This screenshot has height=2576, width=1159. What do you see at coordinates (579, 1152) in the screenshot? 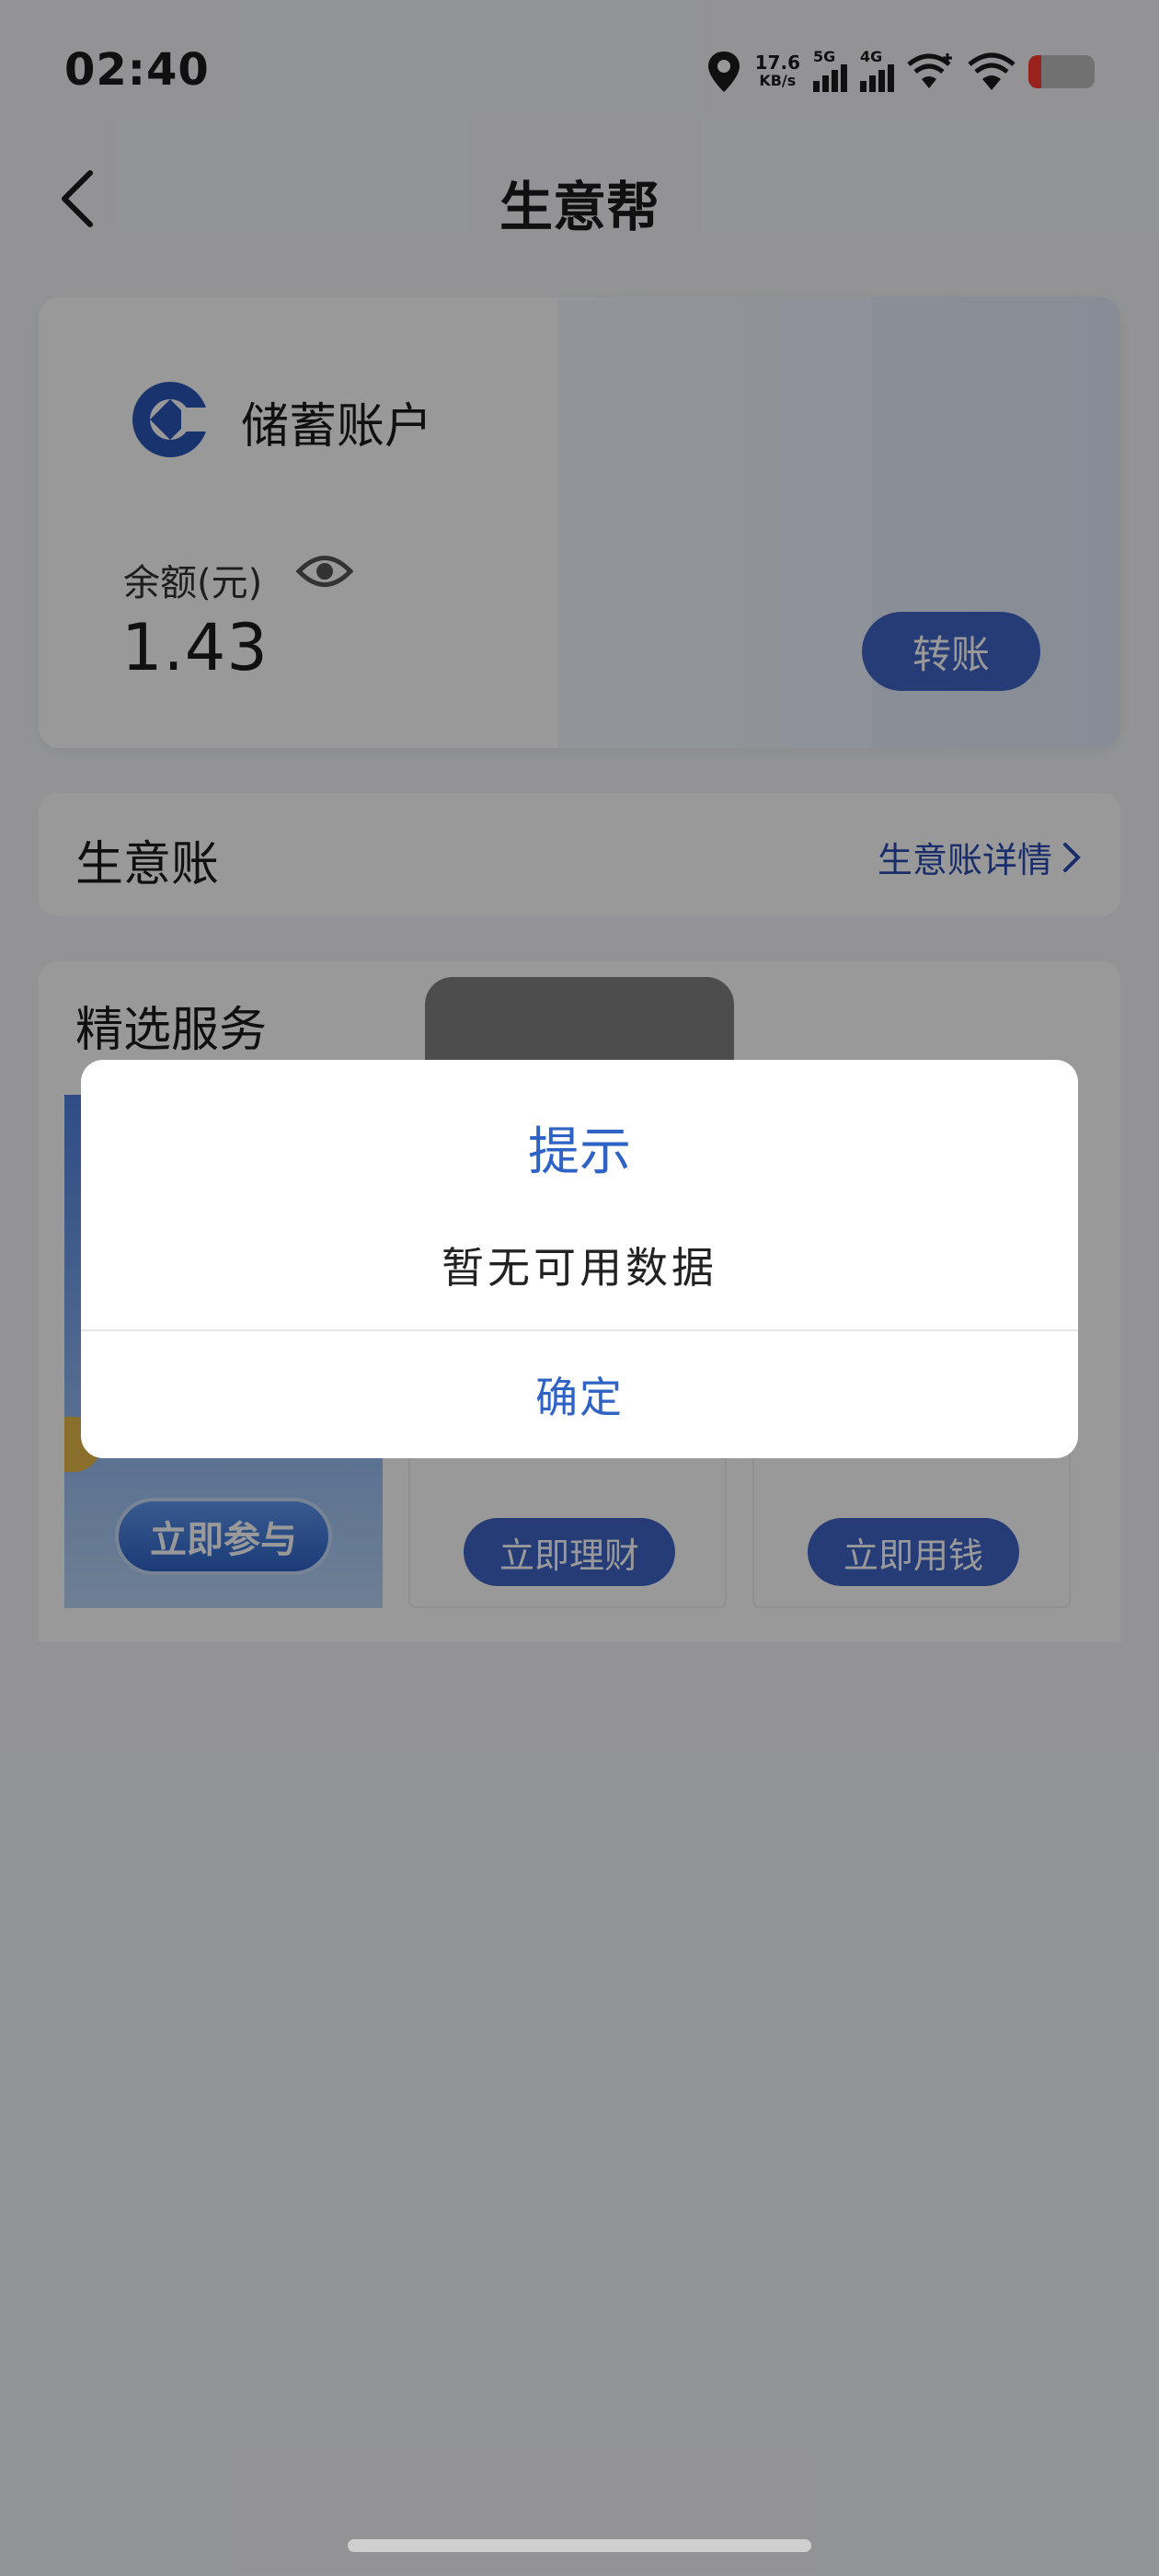
I see `dialog-title: 提示` at bounding box center [579, 1152].